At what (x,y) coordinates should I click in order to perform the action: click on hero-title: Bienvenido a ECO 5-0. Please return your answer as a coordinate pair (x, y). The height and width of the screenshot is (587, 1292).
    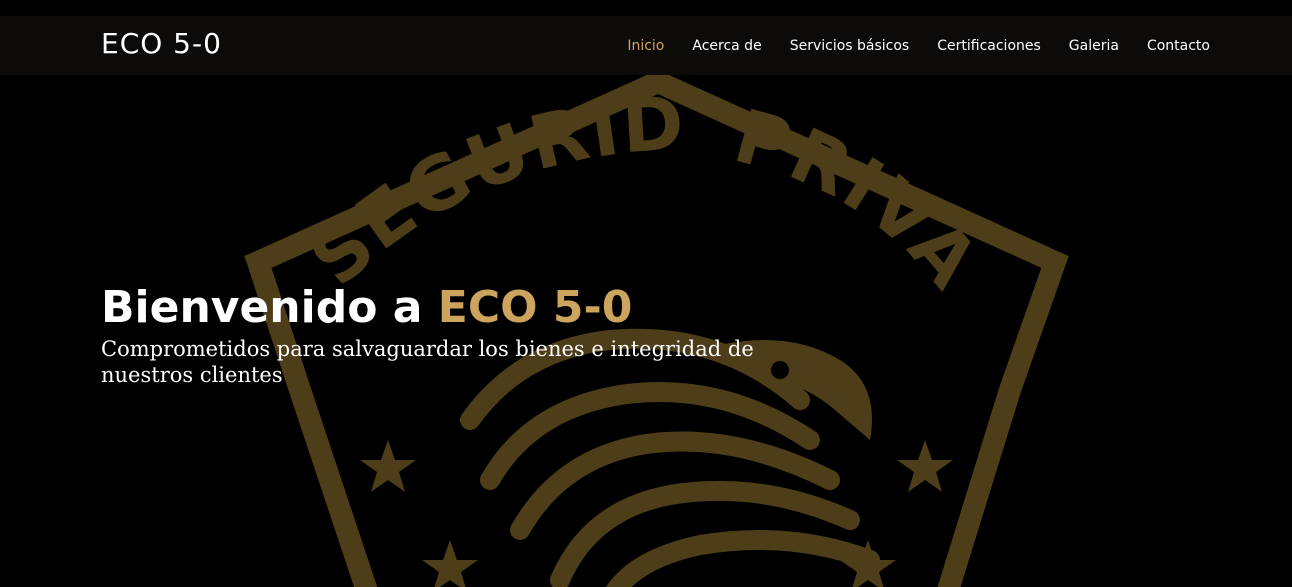
    Looking at the image, I should click on (461, 308).